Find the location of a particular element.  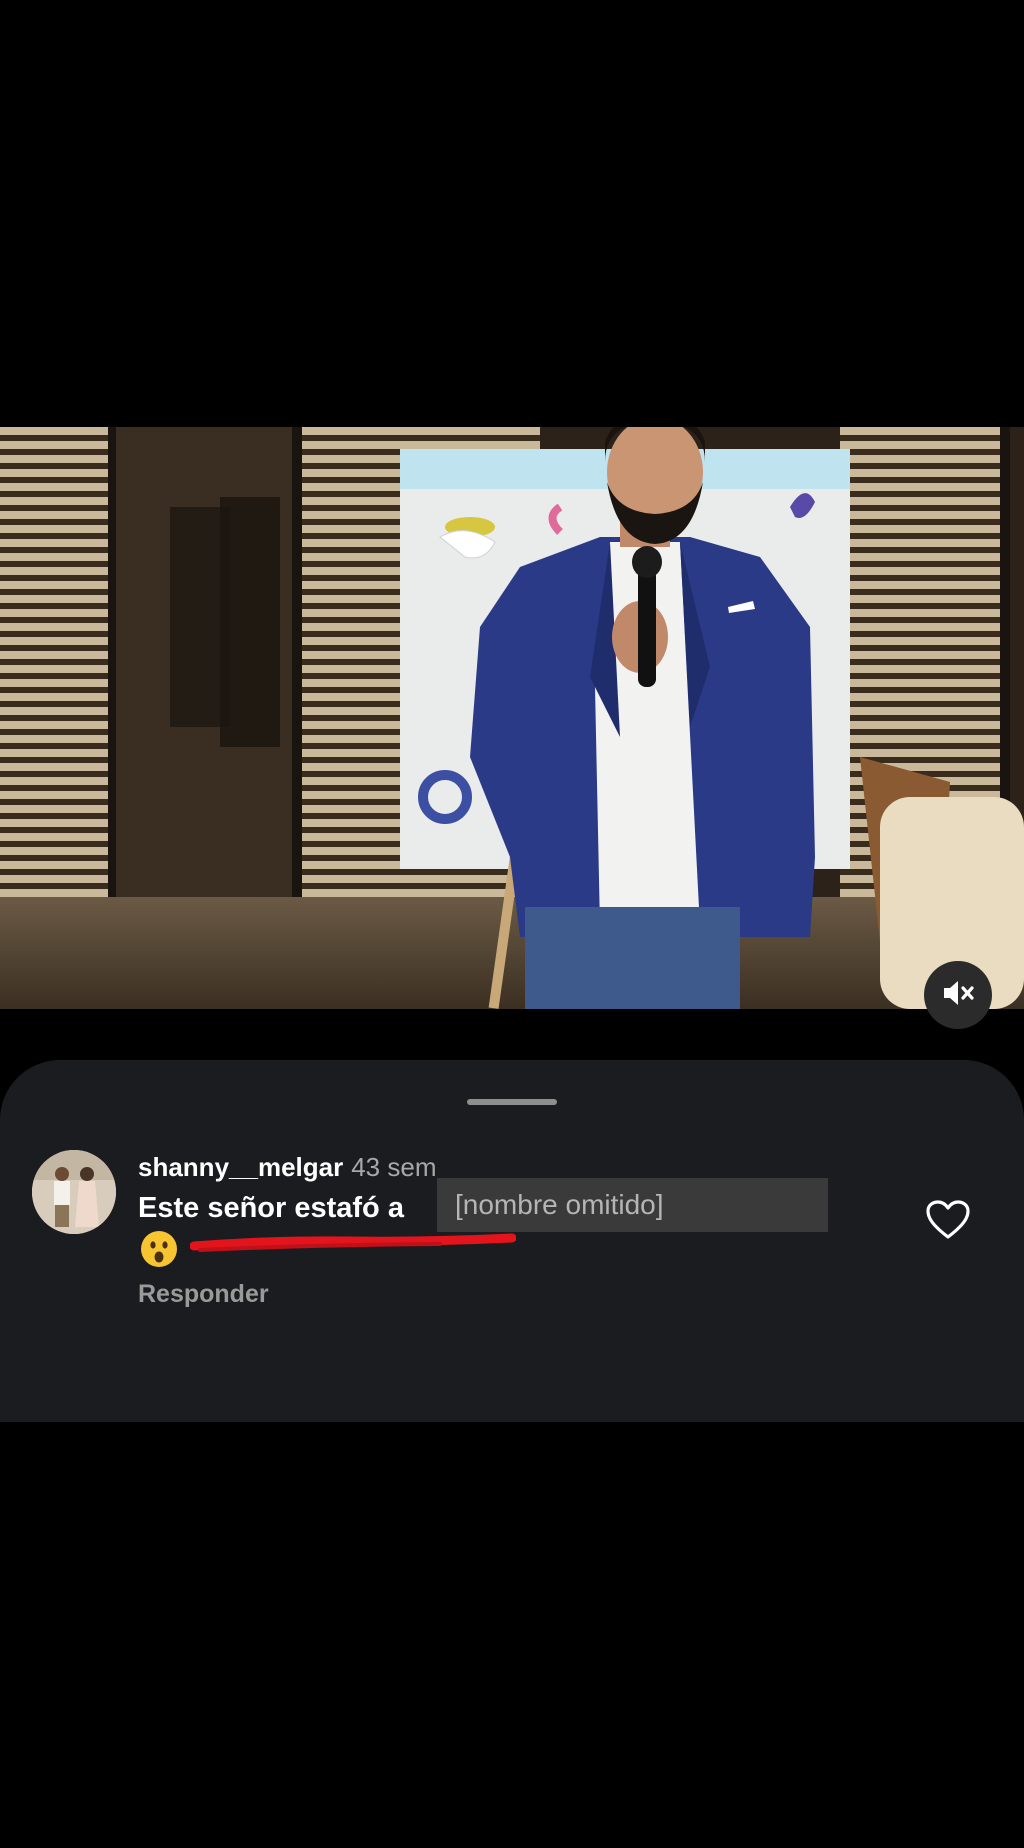

comment-header: shanny__melgar 43 sem is located at coordinates (287, 1167).